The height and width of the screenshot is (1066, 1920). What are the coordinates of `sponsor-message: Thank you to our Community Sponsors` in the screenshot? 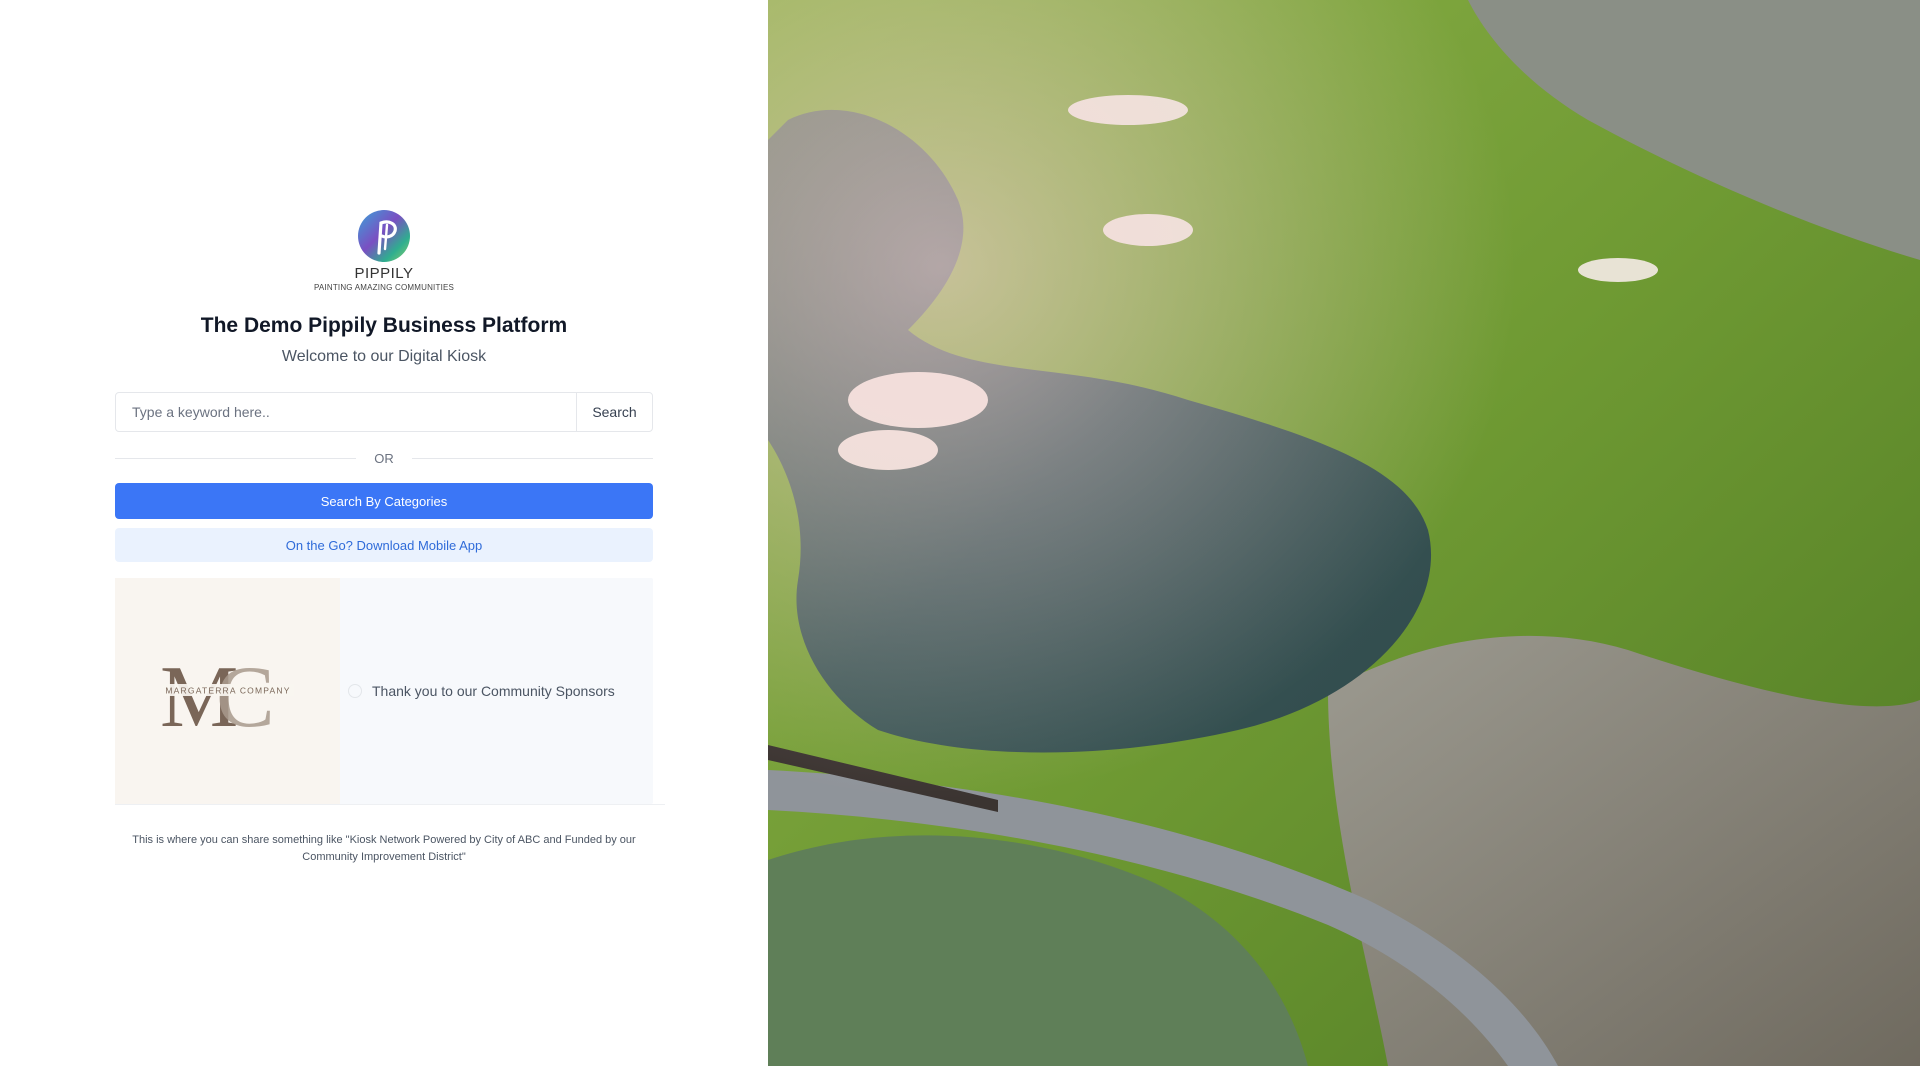 It's located at (493, 691).